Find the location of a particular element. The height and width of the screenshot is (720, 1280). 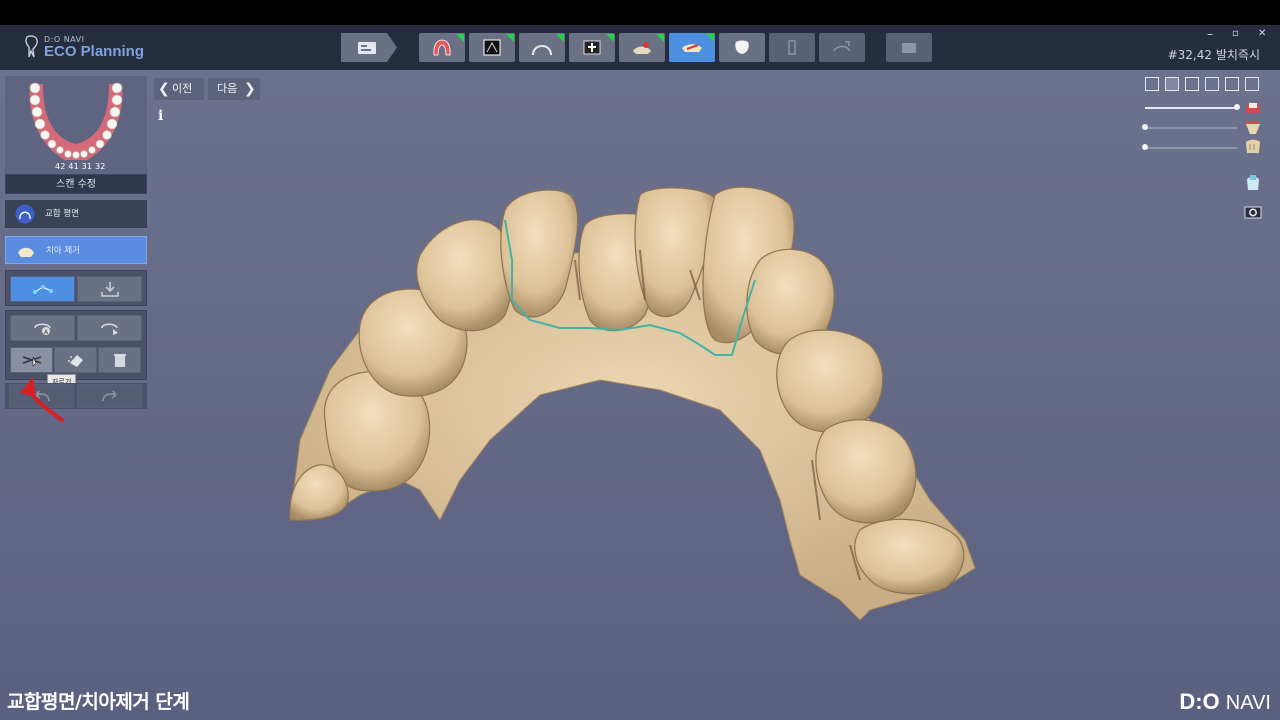

guide-export-icon is located at coordinates (842, 46).